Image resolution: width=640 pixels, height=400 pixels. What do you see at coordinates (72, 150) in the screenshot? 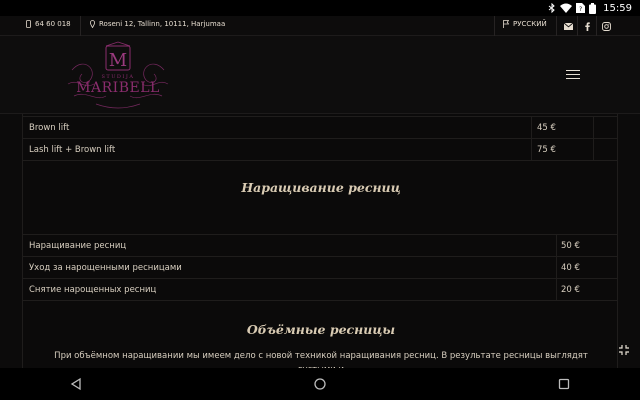
I see `service-name: Lash lift + Brown lift` at bounding box center [72, 150].